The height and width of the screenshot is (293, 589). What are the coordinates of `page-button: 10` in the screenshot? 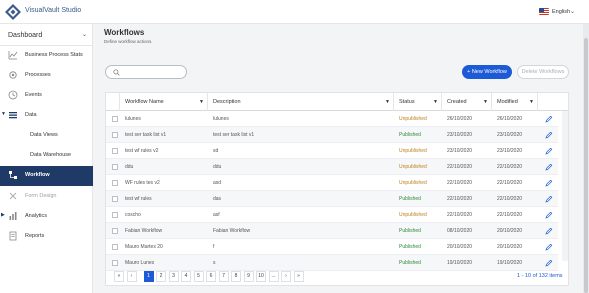 It's located at (261, 276).